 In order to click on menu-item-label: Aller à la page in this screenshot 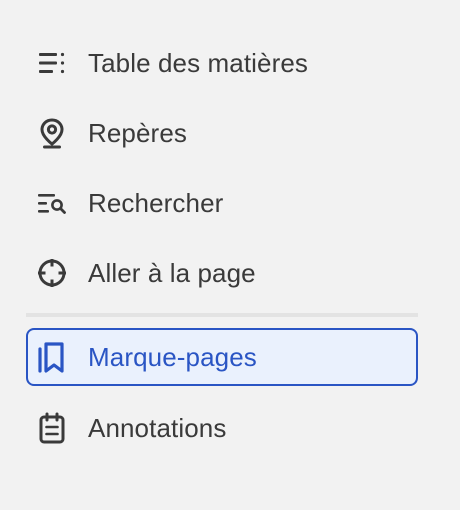, I will do `click(172, 272)`.